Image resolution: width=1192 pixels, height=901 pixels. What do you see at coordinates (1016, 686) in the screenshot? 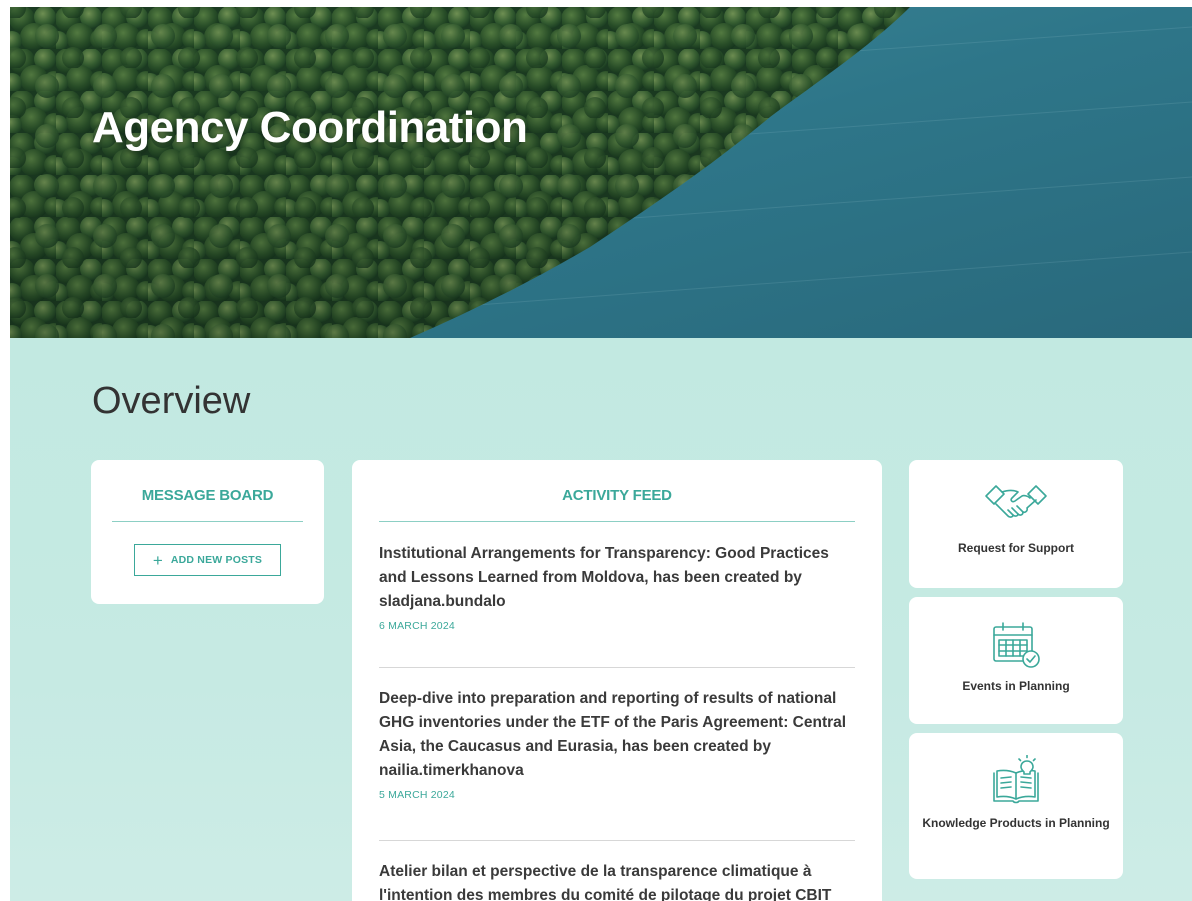
I see `tile-label: Events in Planning` at bounding box center [1016, 686].